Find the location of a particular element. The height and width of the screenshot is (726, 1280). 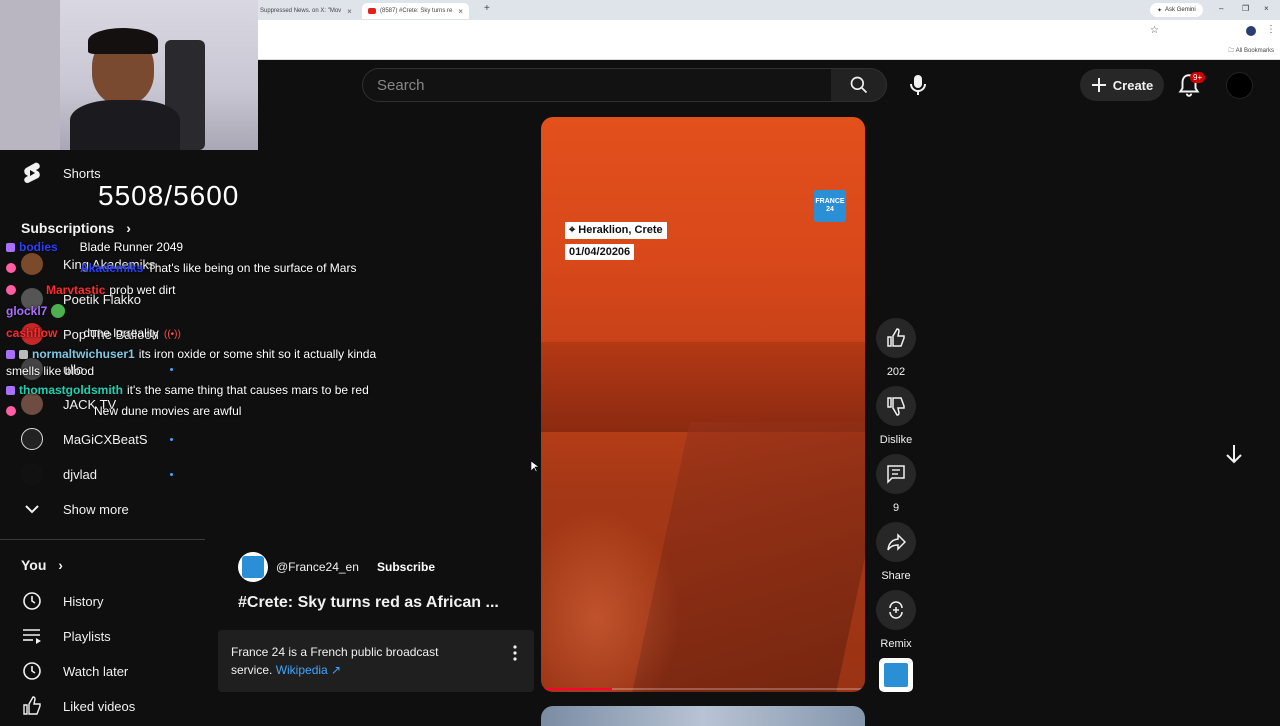

notification-badge: 9+ is located at coordinates (1198, 77).